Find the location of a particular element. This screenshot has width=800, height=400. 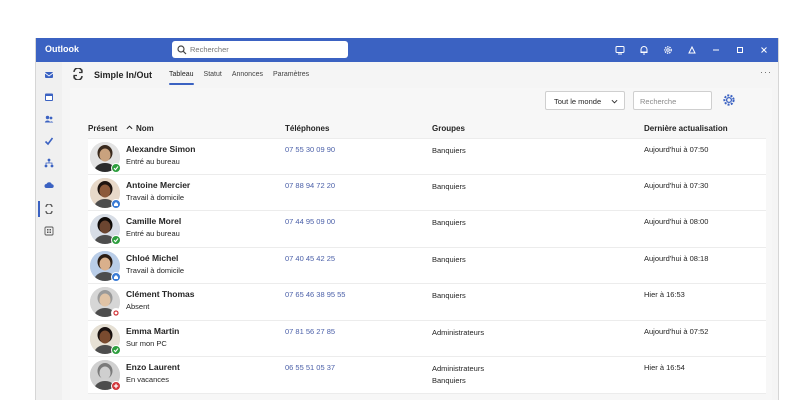

last-update: Aujourd'hui à 08:00 is located at coordinates (676, 221).